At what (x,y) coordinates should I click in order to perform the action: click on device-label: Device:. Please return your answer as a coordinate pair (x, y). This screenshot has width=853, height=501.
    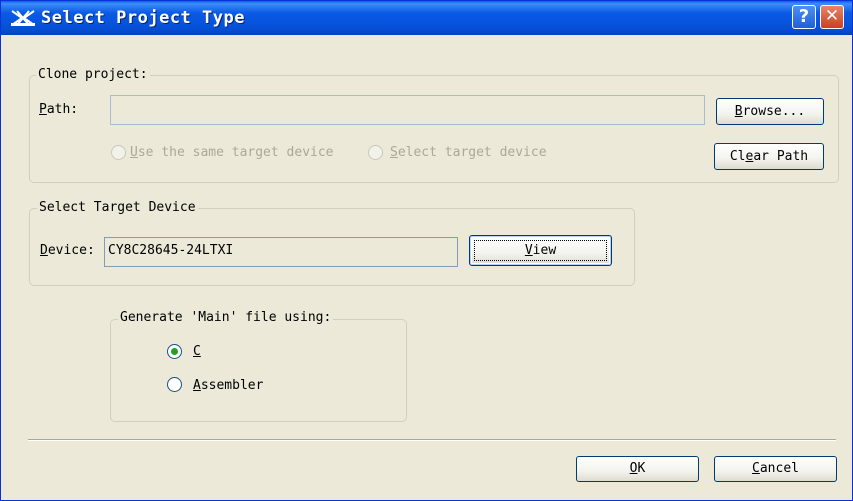
    Looking at the image, I should click on (67, 250).